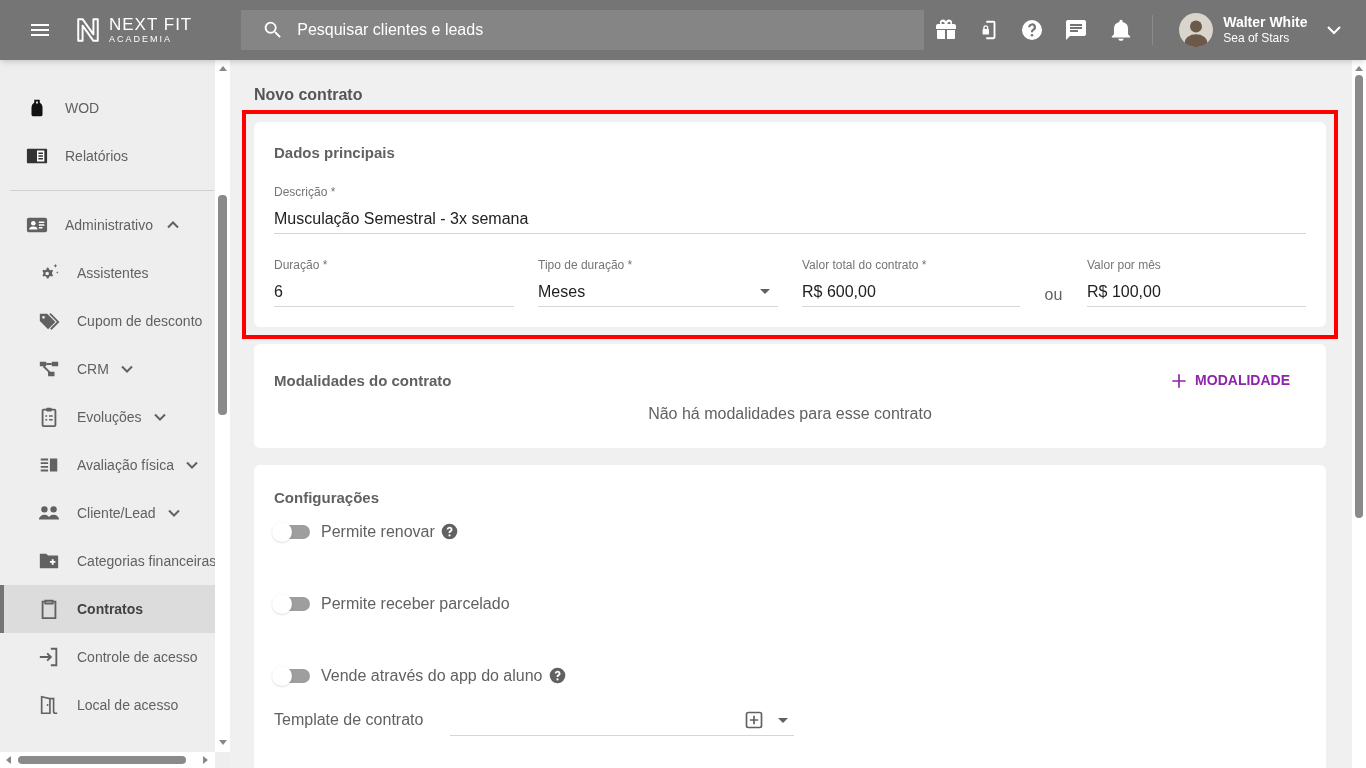  I want to click on sidebar-item: Assistentes, so click(107, 273).